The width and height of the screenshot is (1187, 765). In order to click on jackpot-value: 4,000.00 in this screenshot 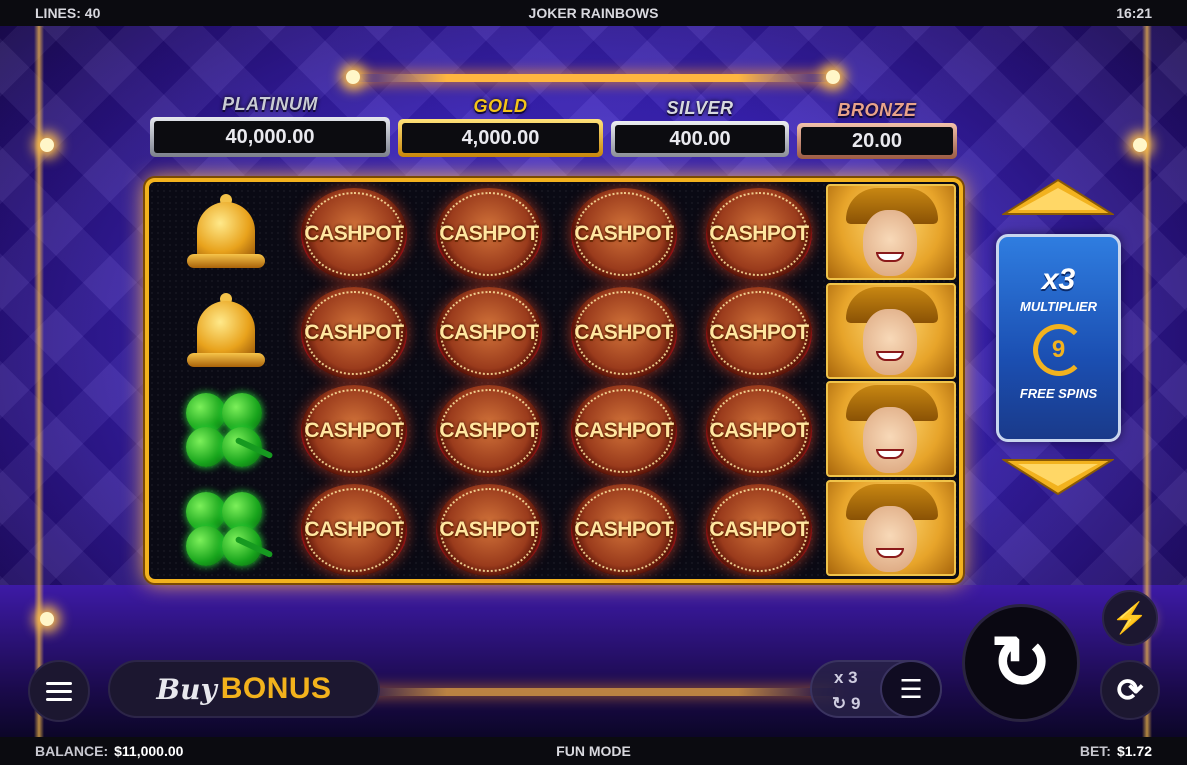, I will do `click(500, 138)`.